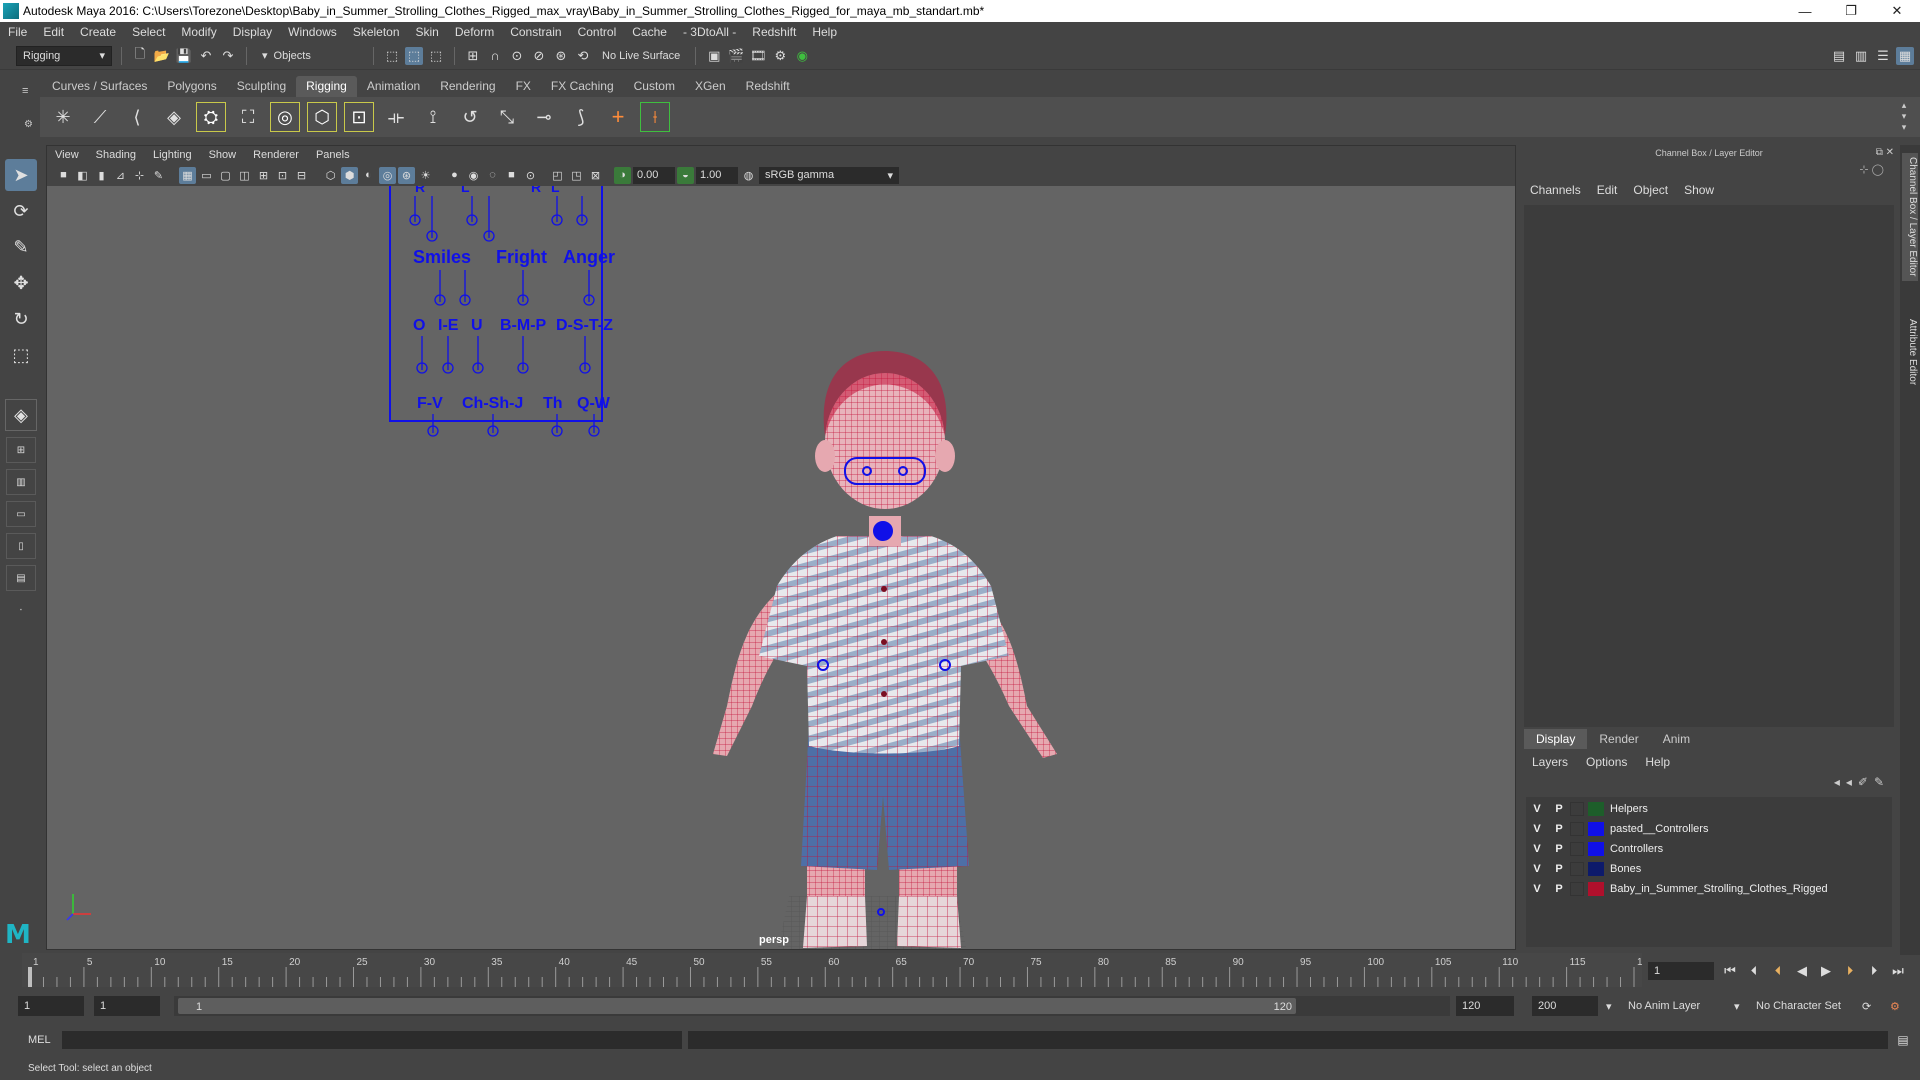 The width and height of the screenshot is (1920, 1080). What do you see at coordinates (582, 86) in the screenshot?
I see `shelf-tab-fx-caching: FX Caching` at bounding box center [582, 86].